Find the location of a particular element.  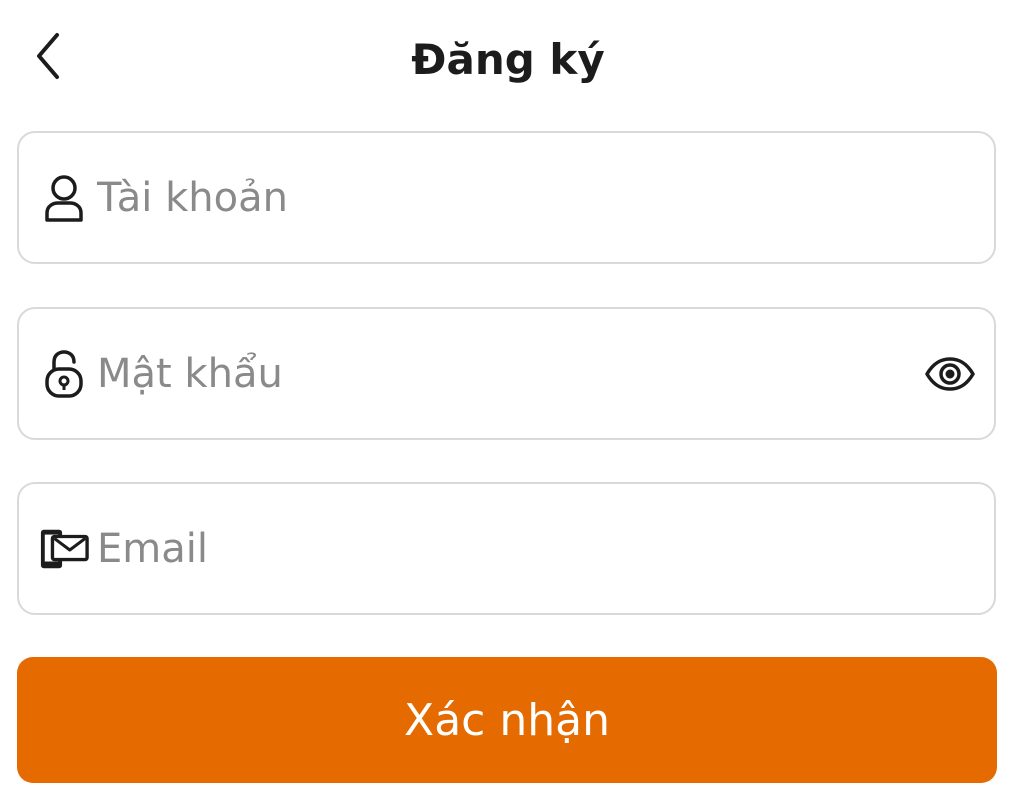

lock-icon is located at coordinates (64, 374).